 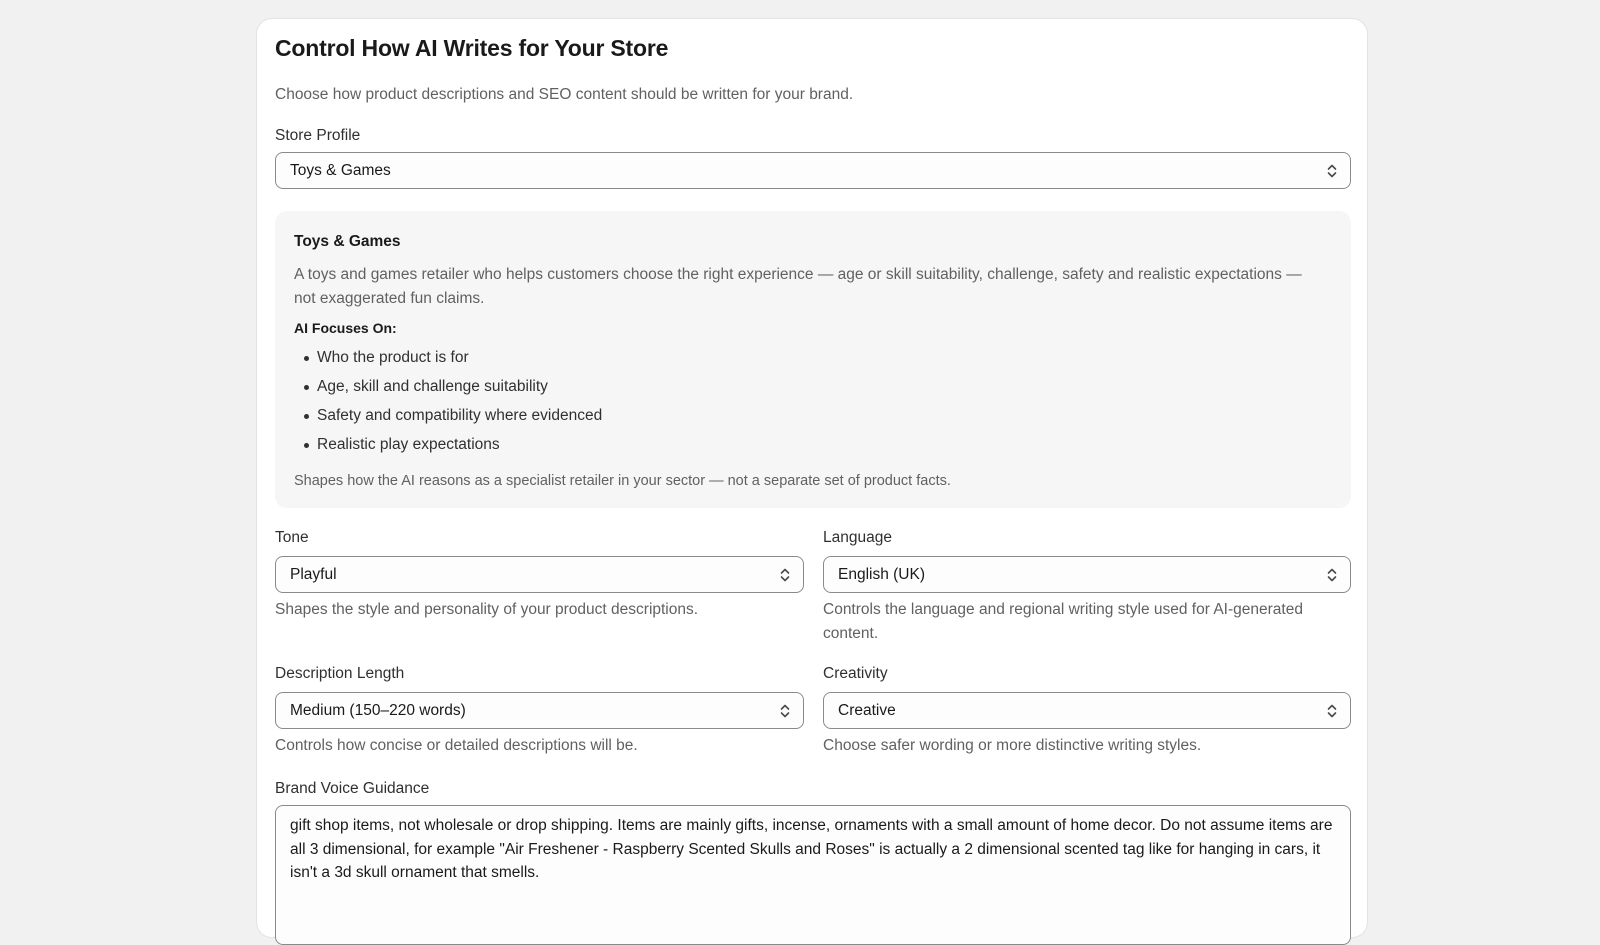 I want to click on list-item: Age, skill and challenge suitability, so click(x=448, y=386).